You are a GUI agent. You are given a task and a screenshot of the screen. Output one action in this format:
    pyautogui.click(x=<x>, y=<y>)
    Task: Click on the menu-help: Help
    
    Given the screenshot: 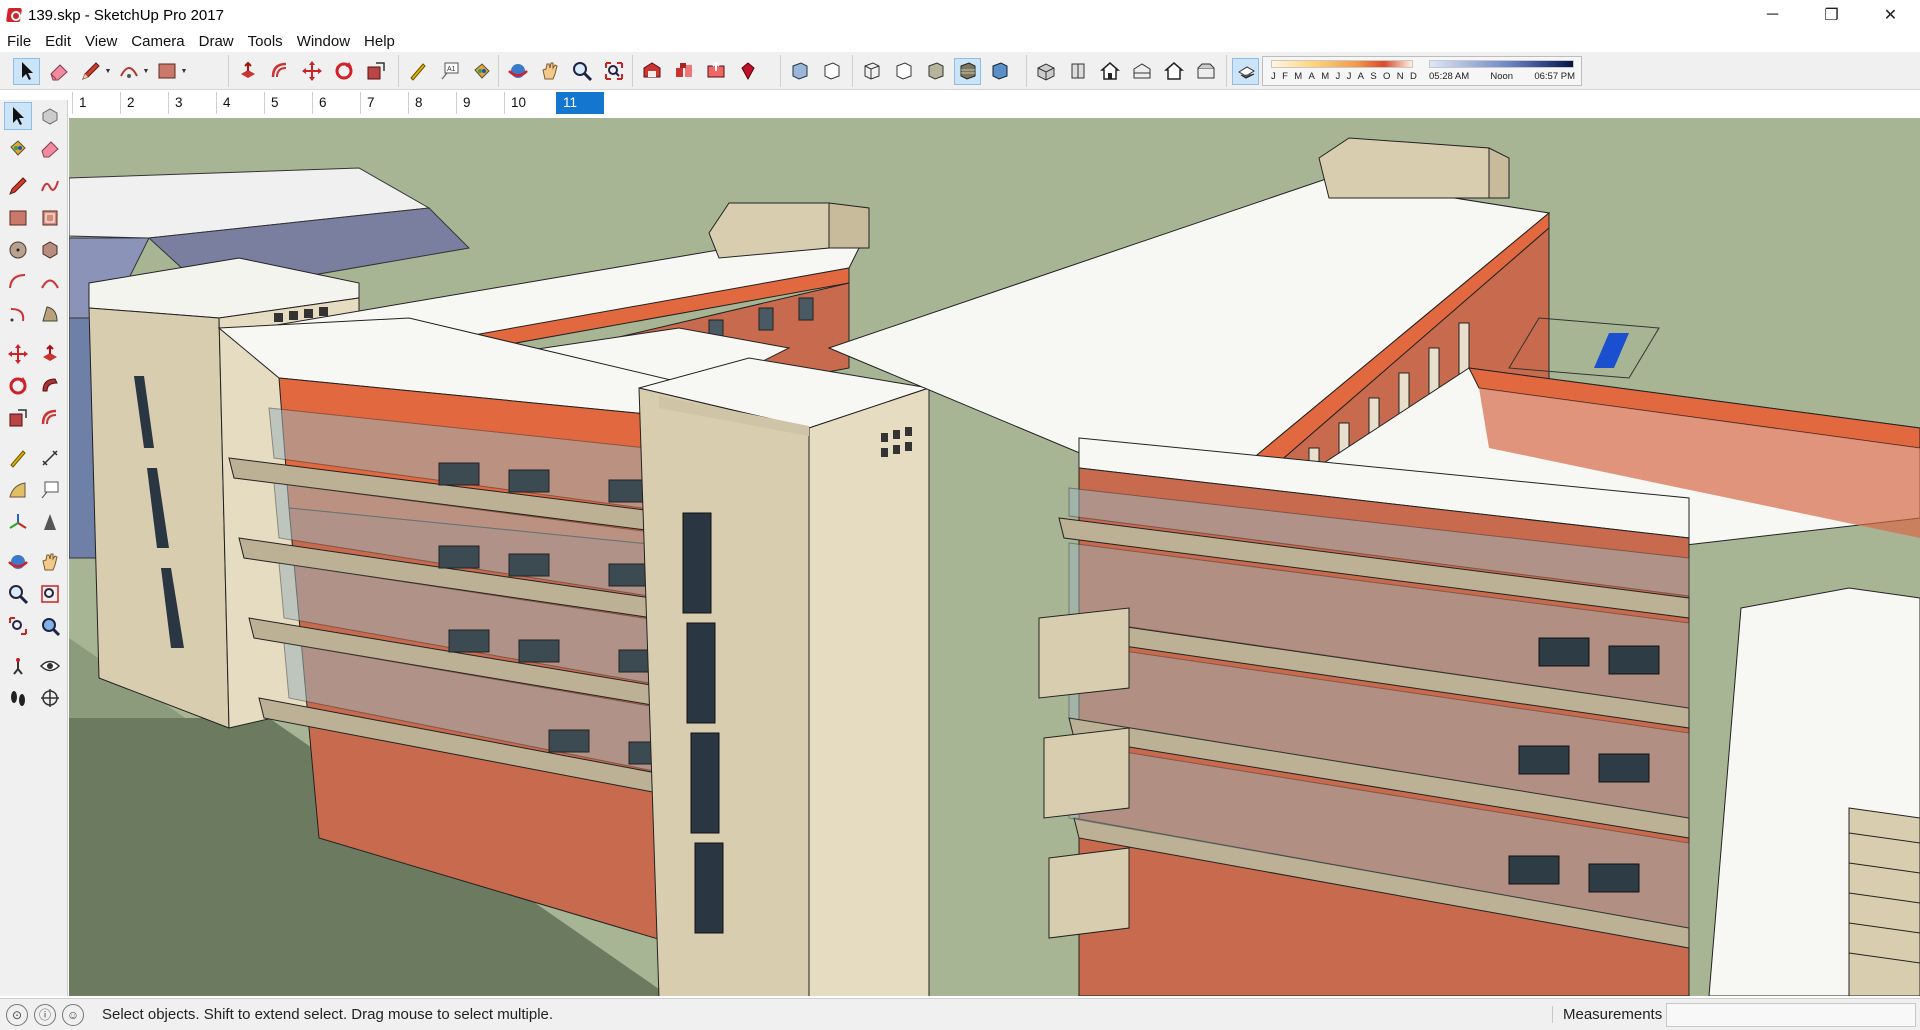 What is the action you would take?
    pyautogui.click(x=379, y=41)
    